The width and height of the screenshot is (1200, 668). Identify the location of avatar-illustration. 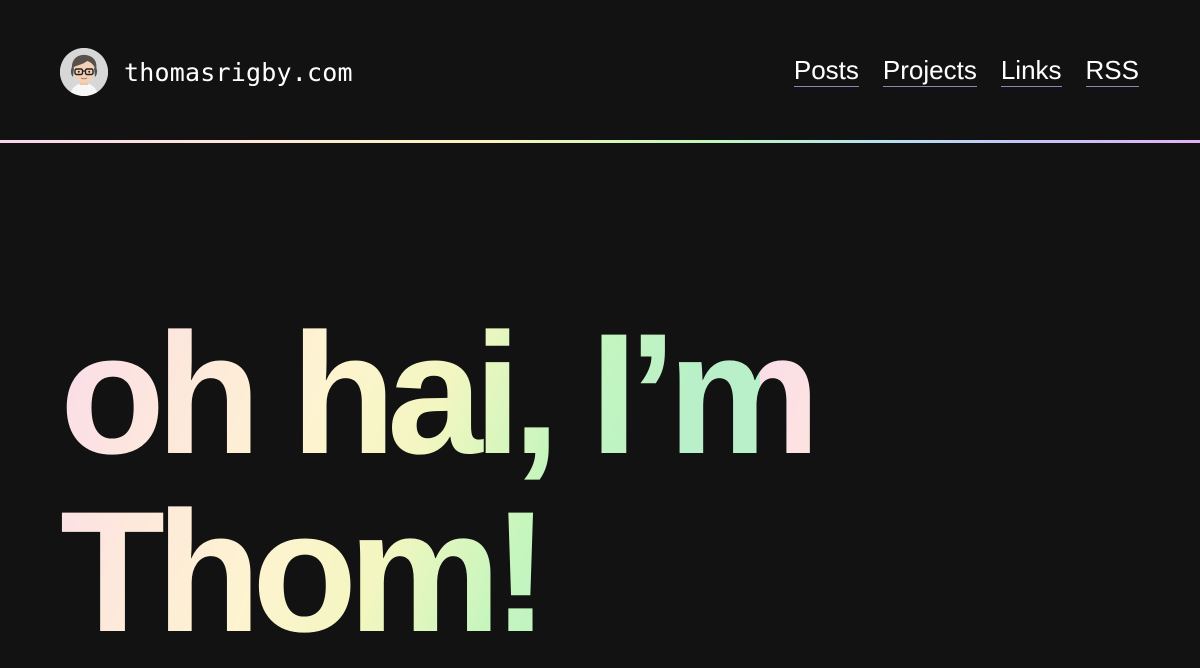
(84, 72).